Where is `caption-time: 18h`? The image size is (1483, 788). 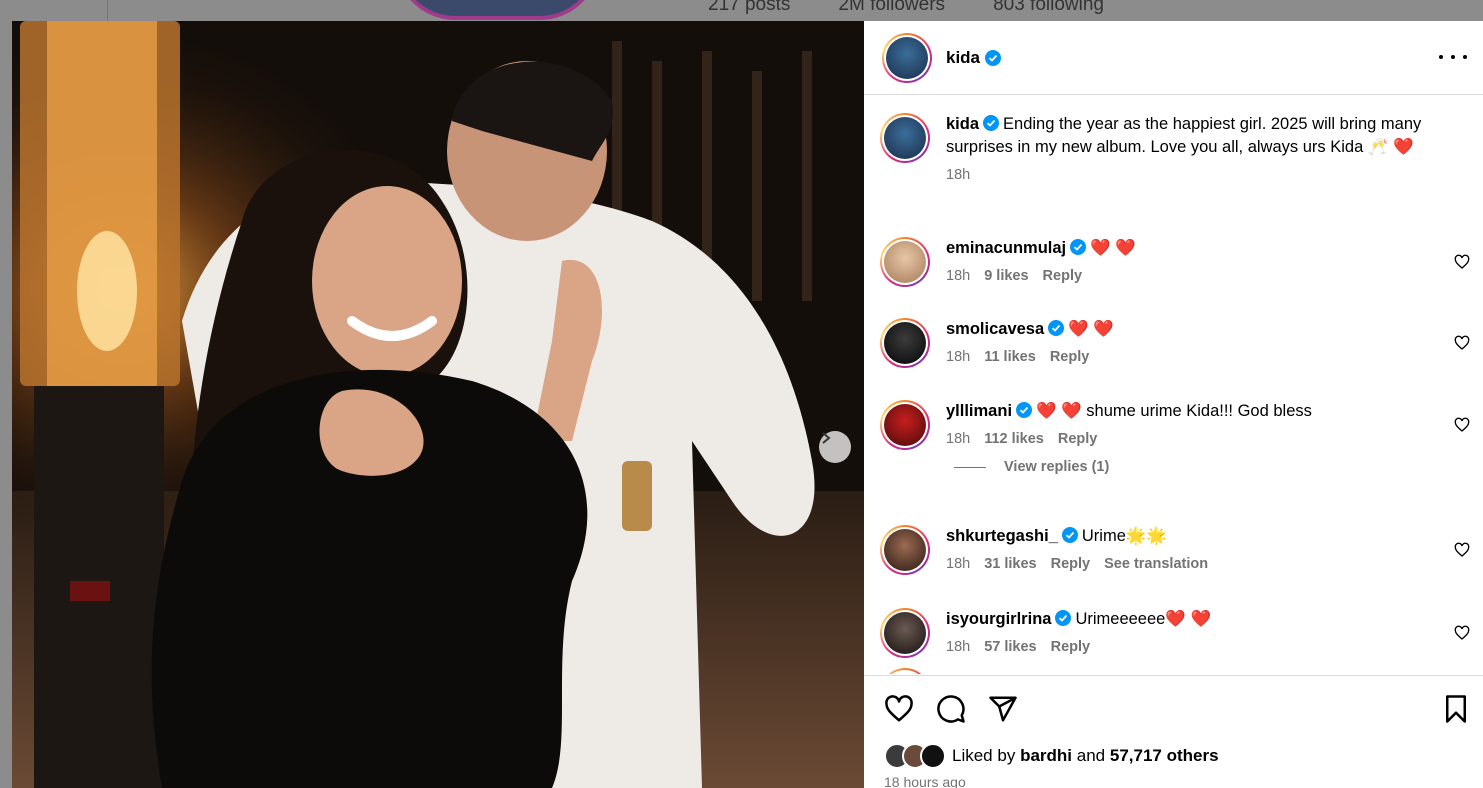
caption-time: 18h is located at coordinates (958, 175).